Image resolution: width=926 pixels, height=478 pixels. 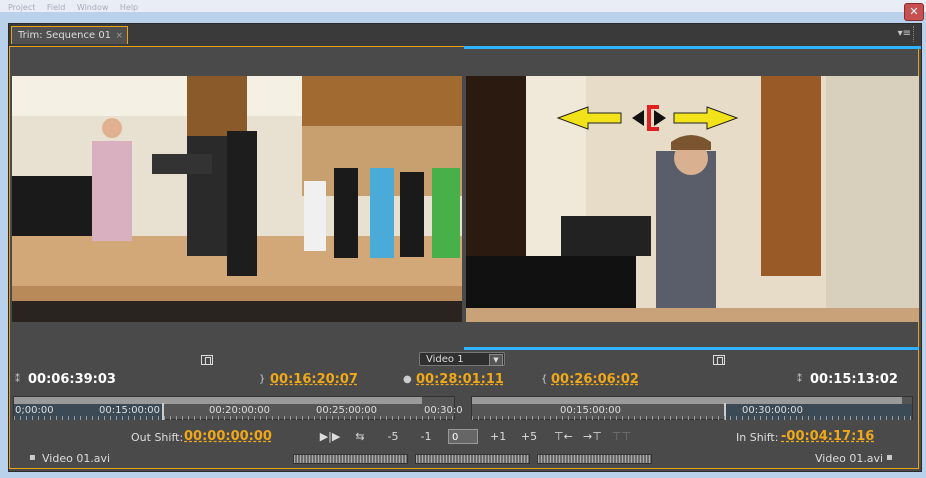 I want to click on outgoing-jog-control, so click(x=350, y=459).